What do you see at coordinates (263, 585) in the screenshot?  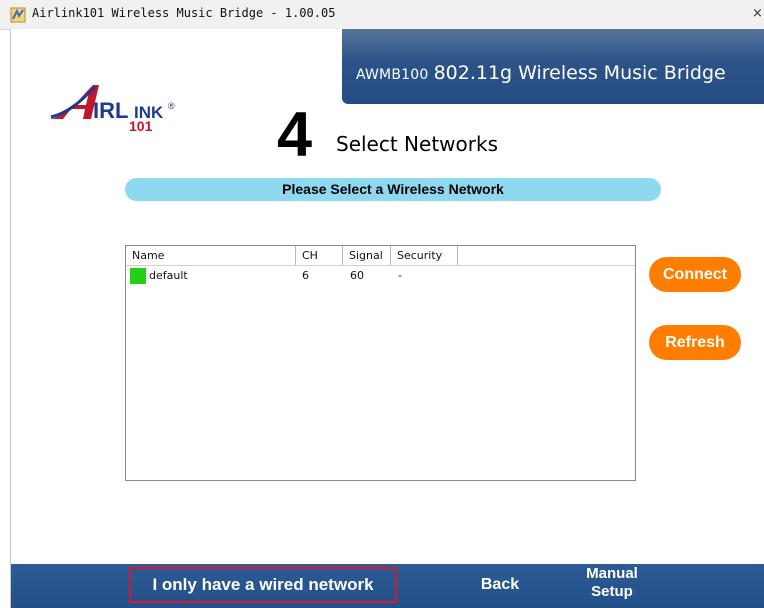 I see `wired-network-button: I only have a wired network` at bounding box center [263, 585].